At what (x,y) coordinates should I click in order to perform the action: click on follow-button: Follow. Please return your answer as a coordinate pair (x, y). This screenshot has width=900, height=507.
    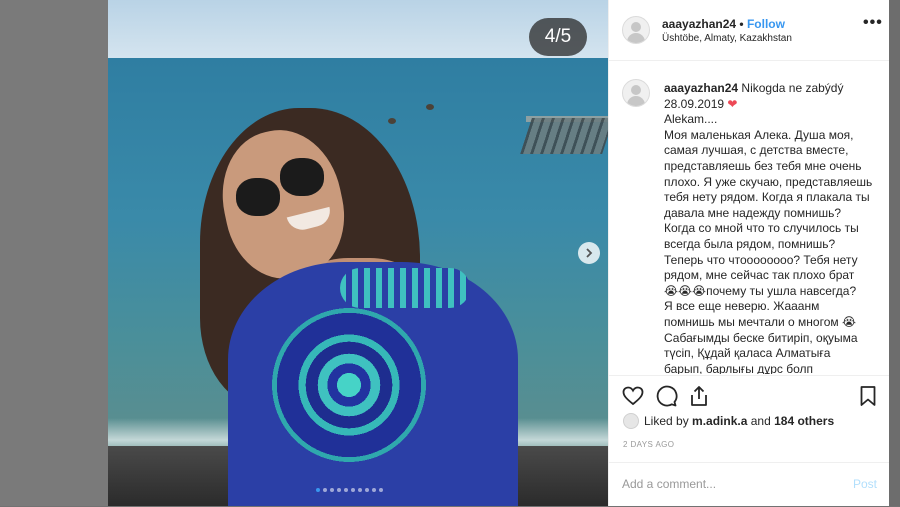
    Looking at the image, I should click on (766, 24).